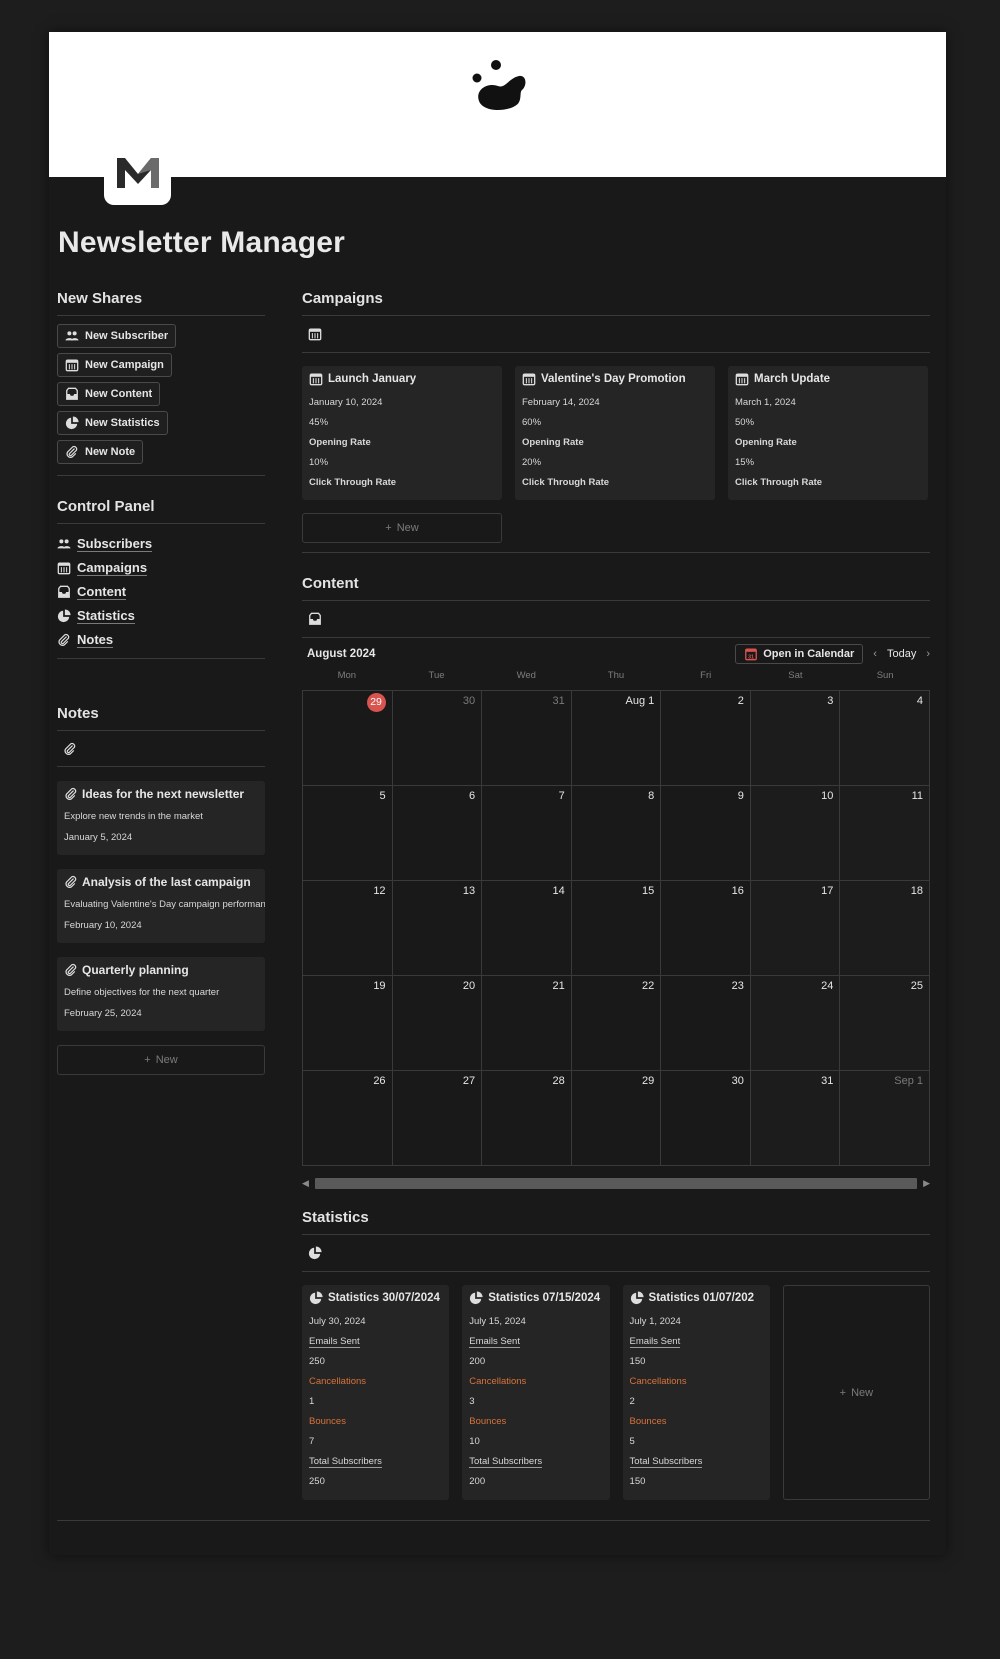 The height and width of the screenshot is (1659, 1000). What do you see at coordinates (908, 1081) in the screenshot?
I see `day-number: Sep 1` at bounding box center [908, 1081].